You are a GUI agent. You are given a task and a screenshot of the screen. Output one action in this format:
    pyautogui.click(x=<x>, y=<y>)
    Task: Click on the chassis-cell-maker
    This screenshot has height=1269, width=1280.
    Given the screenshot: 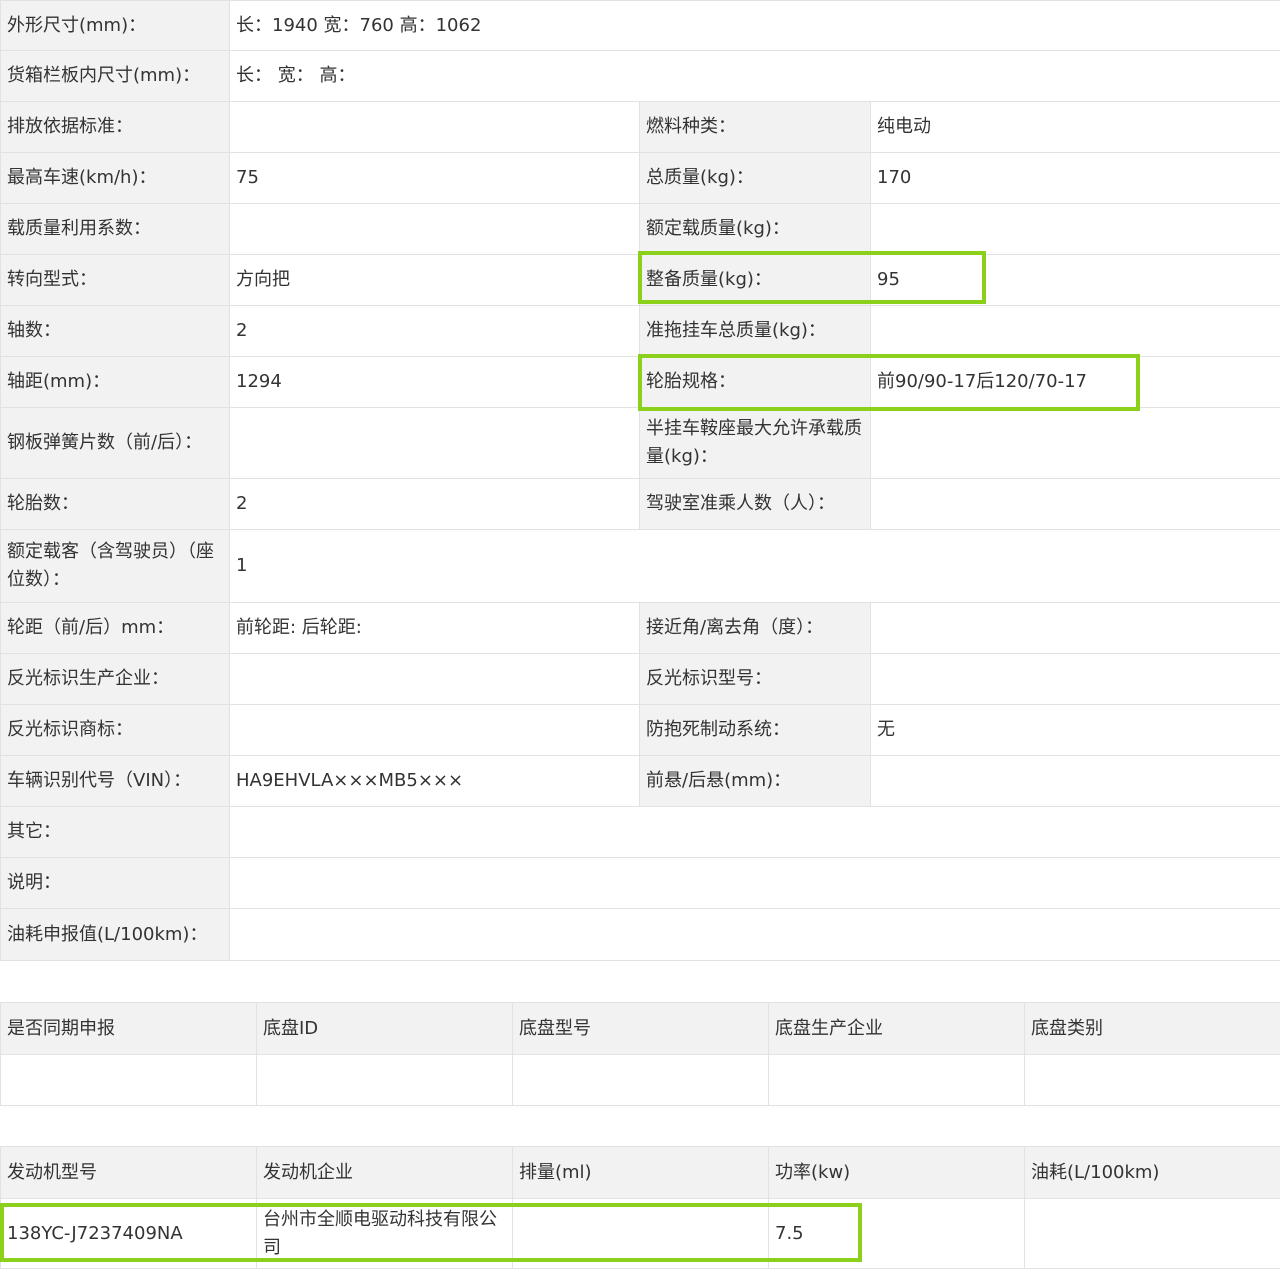 What is the action you would take?
    pyautogui.click(x=896, y=1080)
    